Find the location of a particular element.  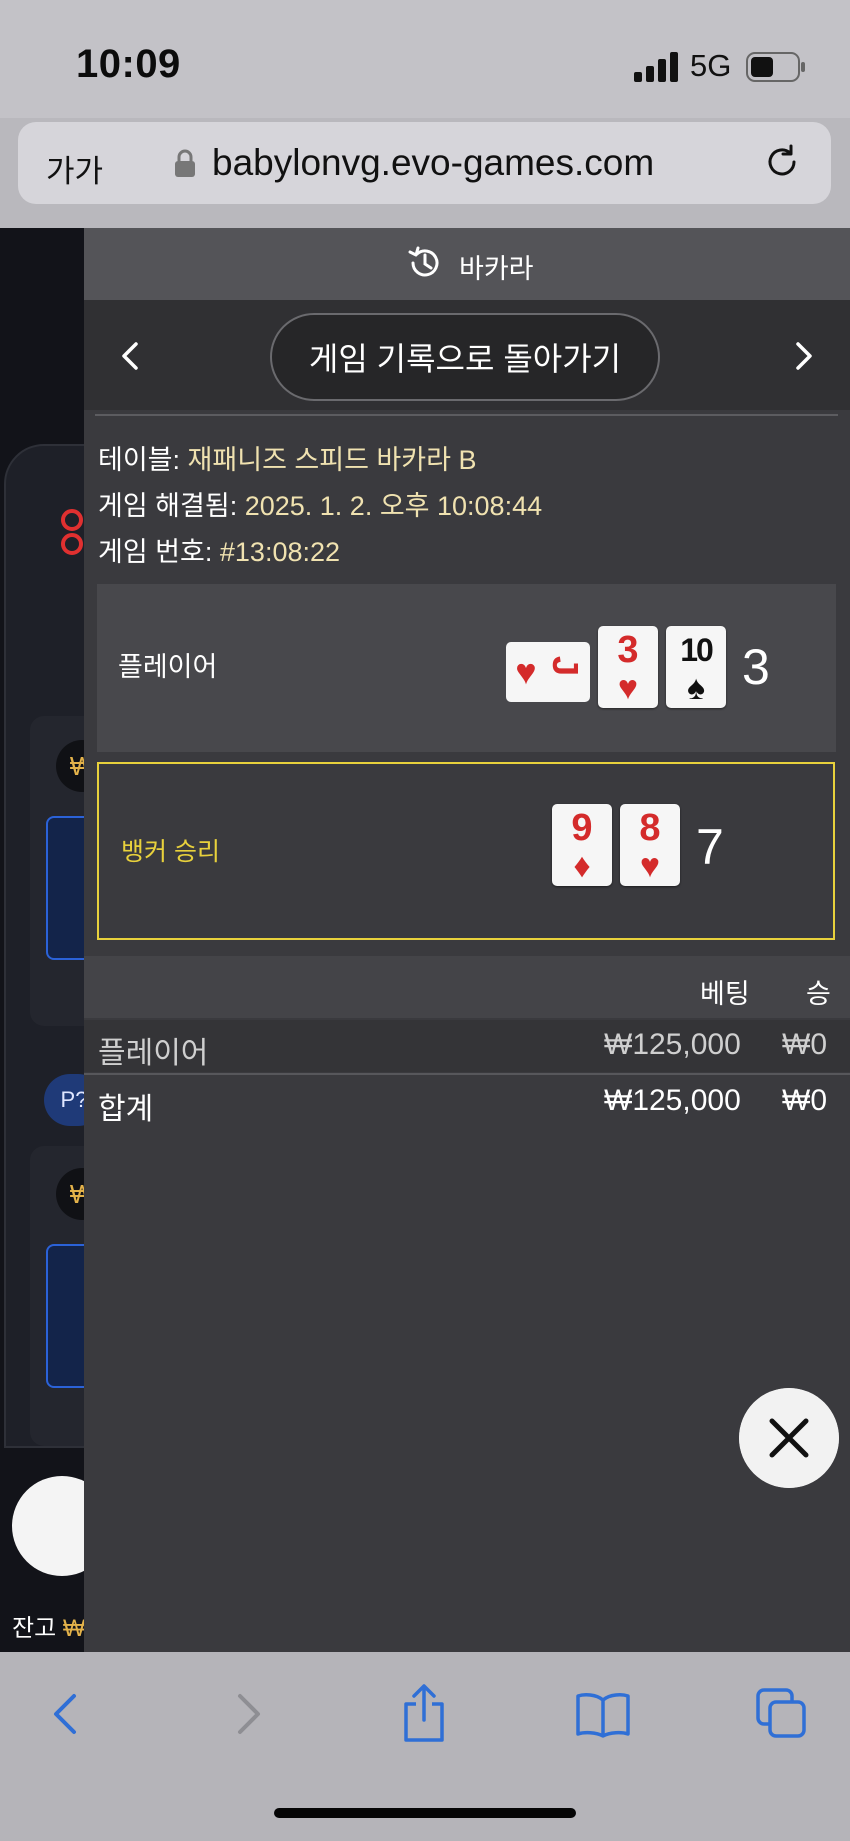

table-value: 재패니즈 스피드 바카라 B is located at coordinates (332, 460).